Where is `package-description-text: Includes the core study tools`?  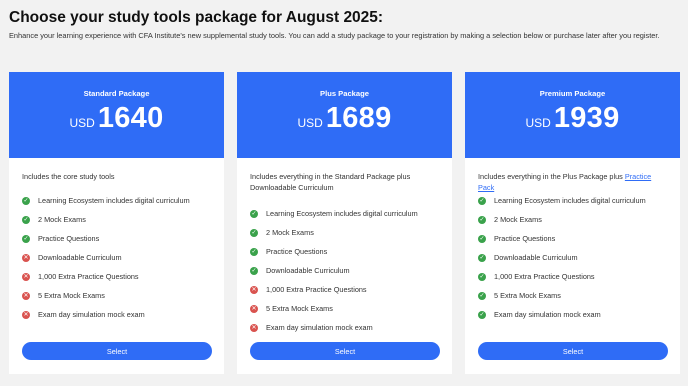
package-description-text: Includes the core study tools is located at coordinates (68, 176).